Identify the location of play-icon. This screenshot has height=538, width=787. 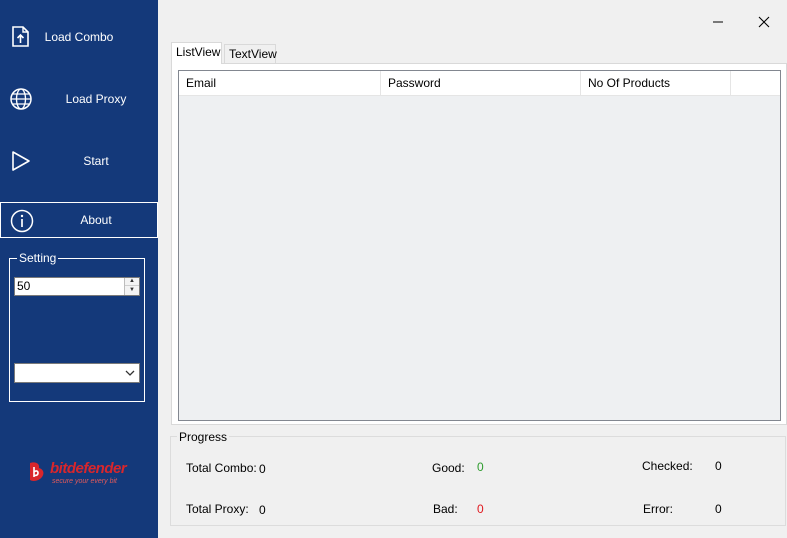
(21, 161).